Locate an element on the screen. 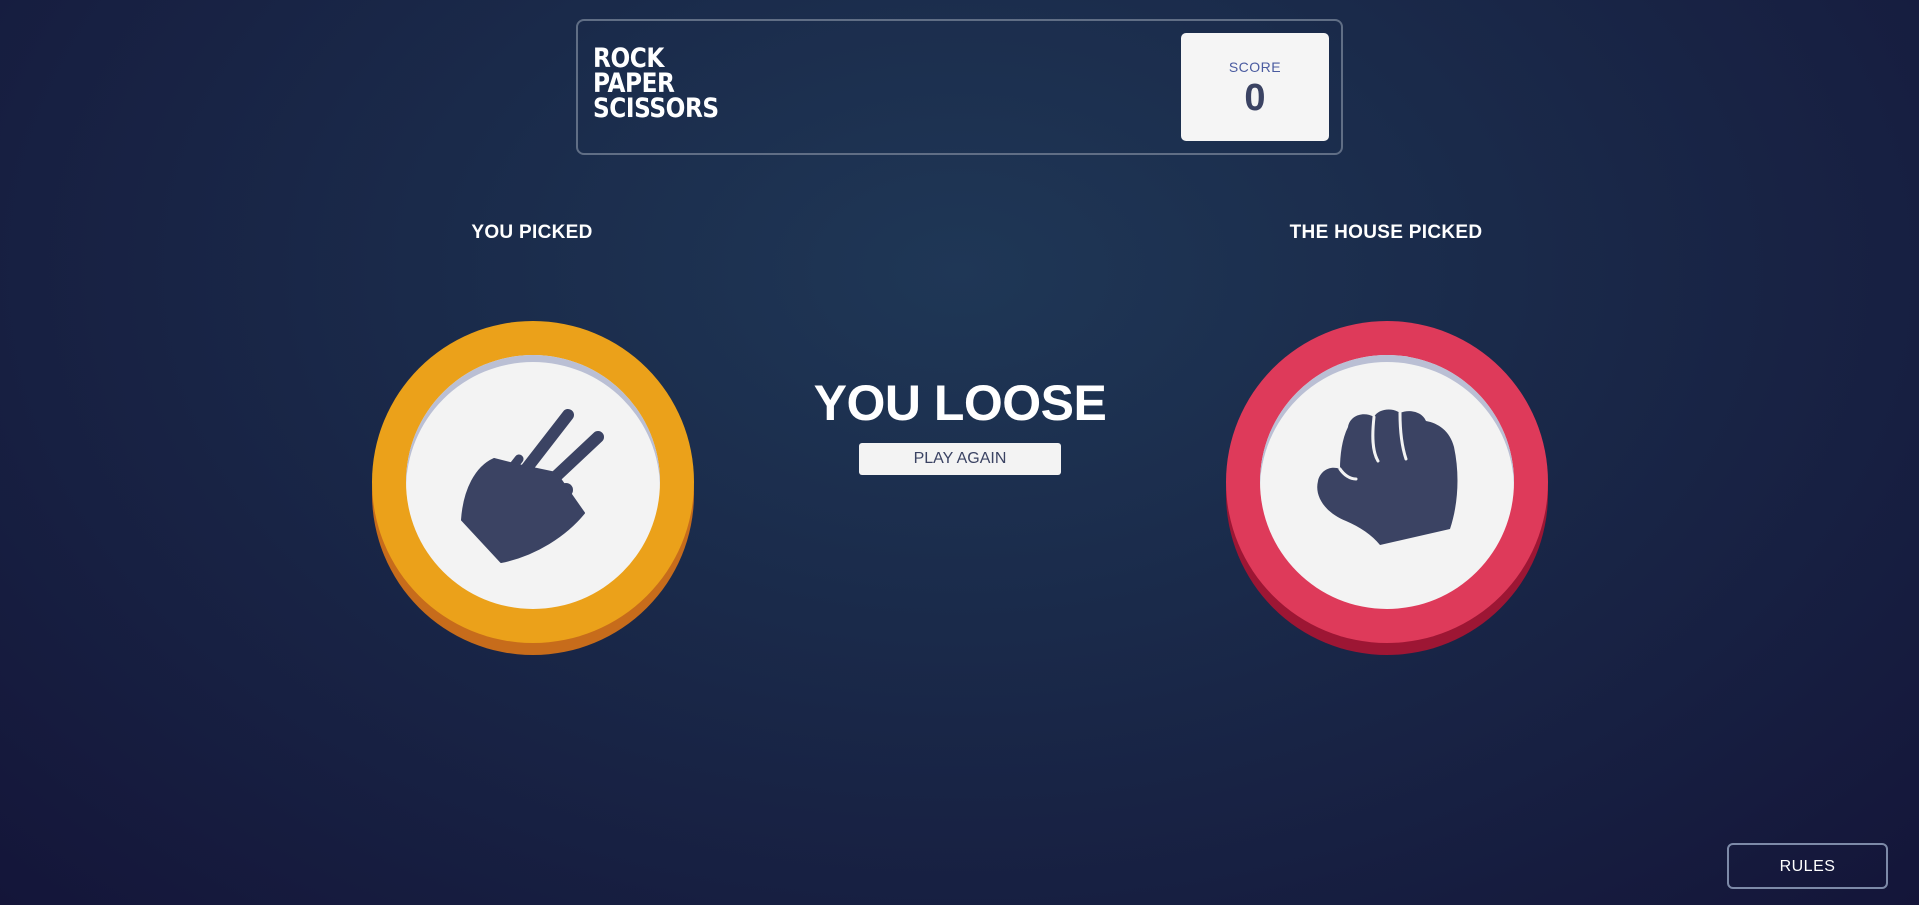 This screenshot has width=1919, height=905. play-again-button: PLAY AGAIN is located at coordinates (960, 459).